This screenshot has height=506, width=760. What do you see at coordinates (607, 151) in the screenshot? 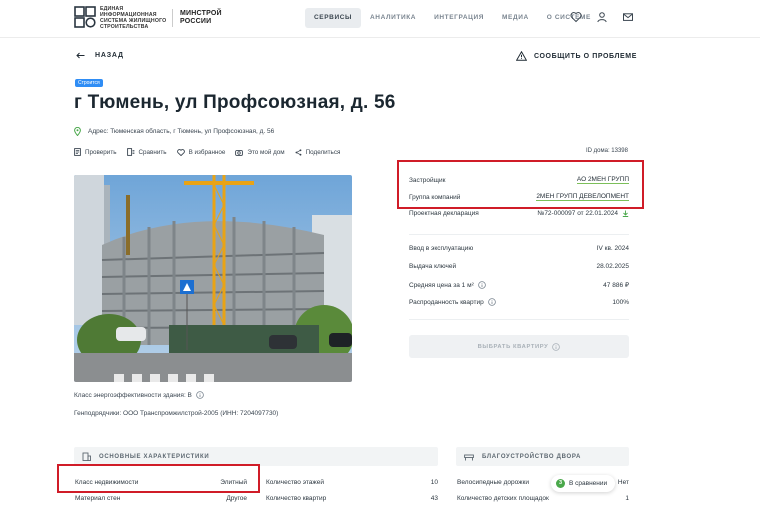
I see `house-id: ID дома: 13398` at bounding box center [607, 151].